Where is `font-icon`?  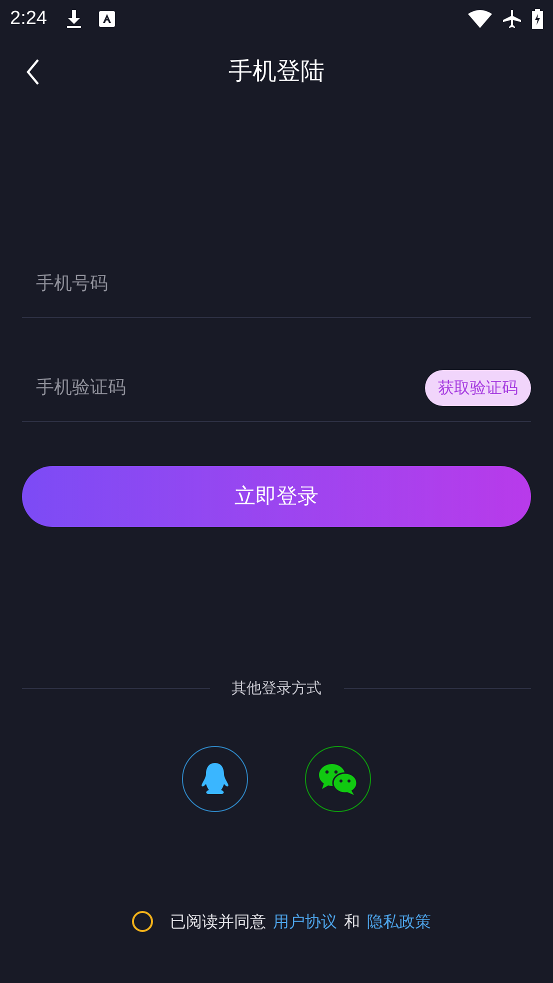
font-icon is located at coordinates (106, 19).